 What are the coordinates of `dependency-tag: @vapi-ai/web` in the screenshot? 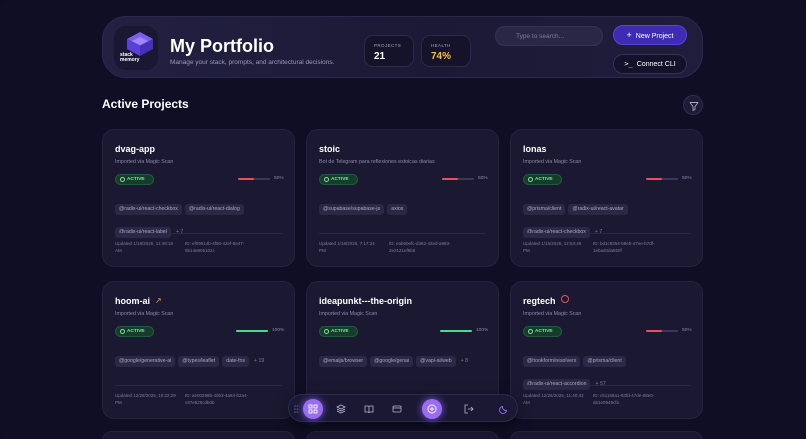 It's located at (436, 361).